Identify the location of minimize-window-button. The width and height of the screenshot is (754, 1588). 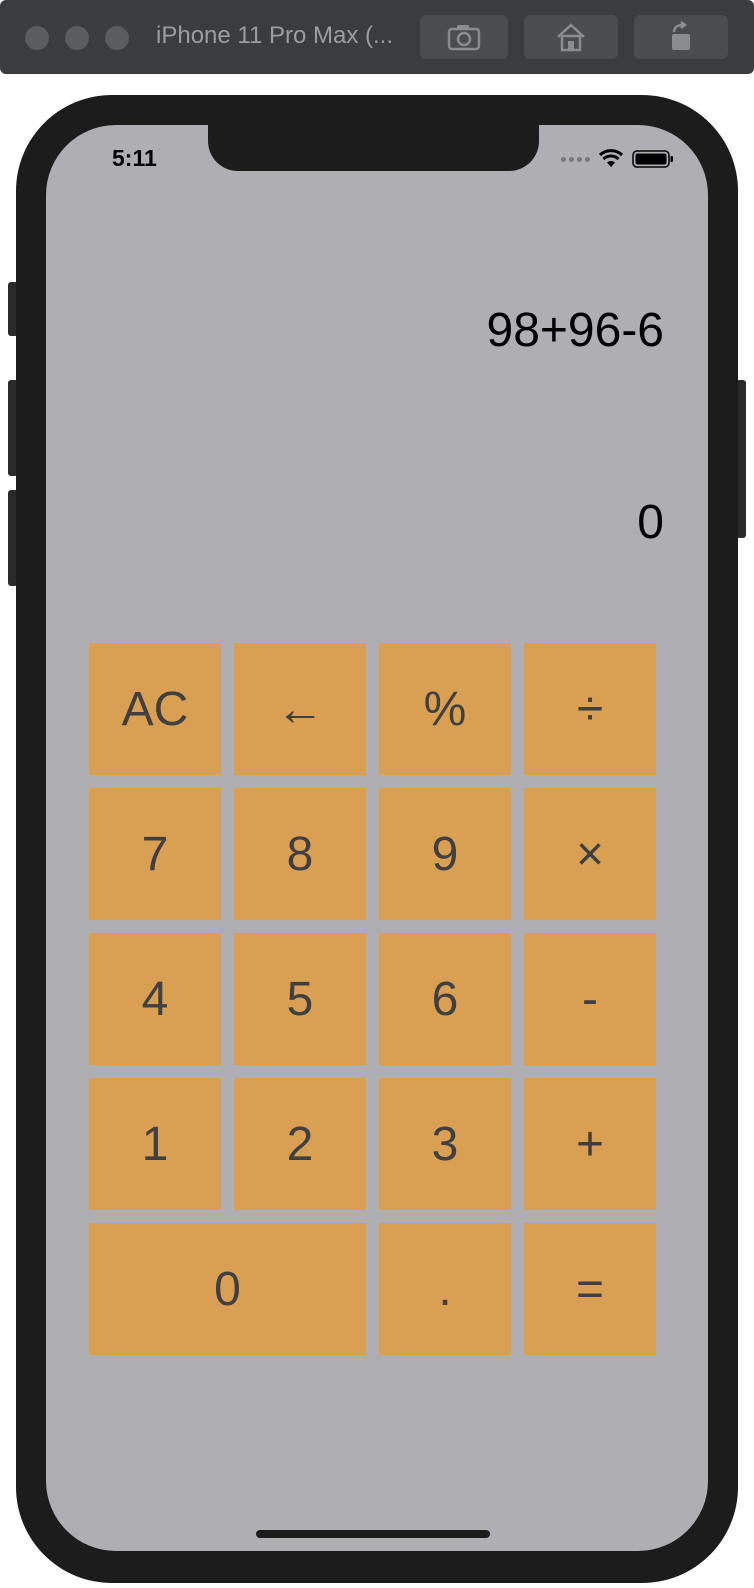
(77, 38).